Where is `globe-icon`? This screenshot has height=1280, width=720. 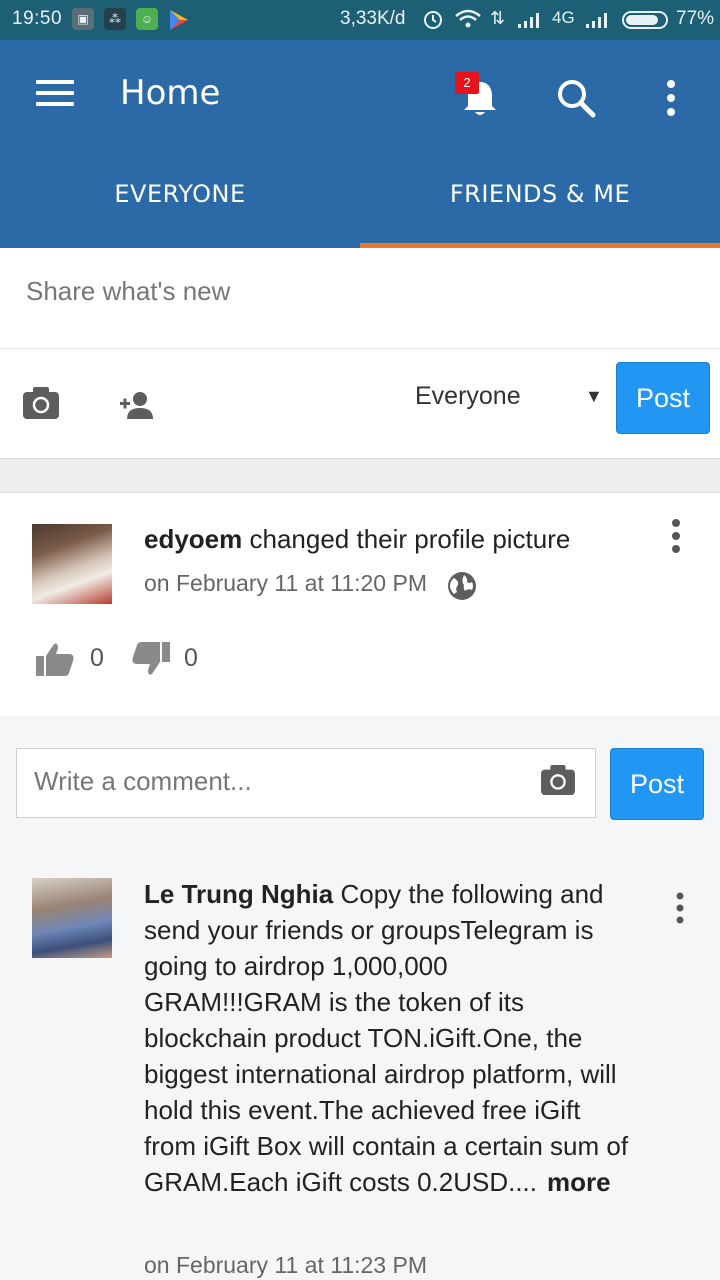 globe-icon is located at coordinates (462, 586).